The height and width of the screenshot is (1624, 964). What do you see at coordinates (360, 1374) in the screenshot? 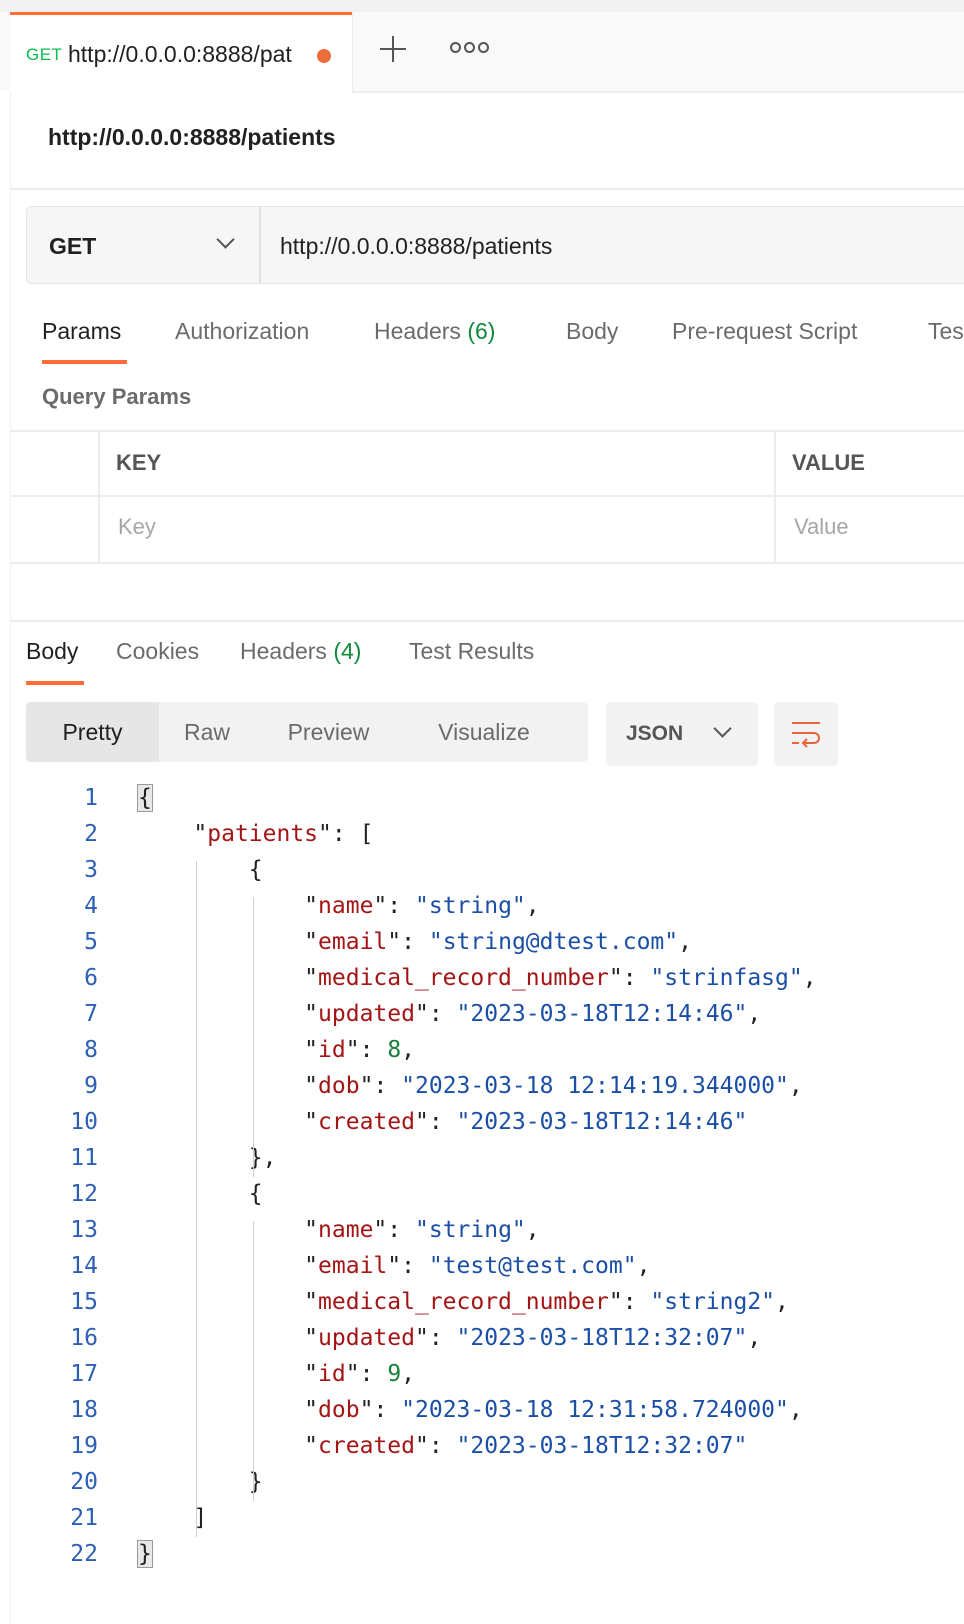
I see `code-text: "id": 9,` at bounding box center [360, 1374].